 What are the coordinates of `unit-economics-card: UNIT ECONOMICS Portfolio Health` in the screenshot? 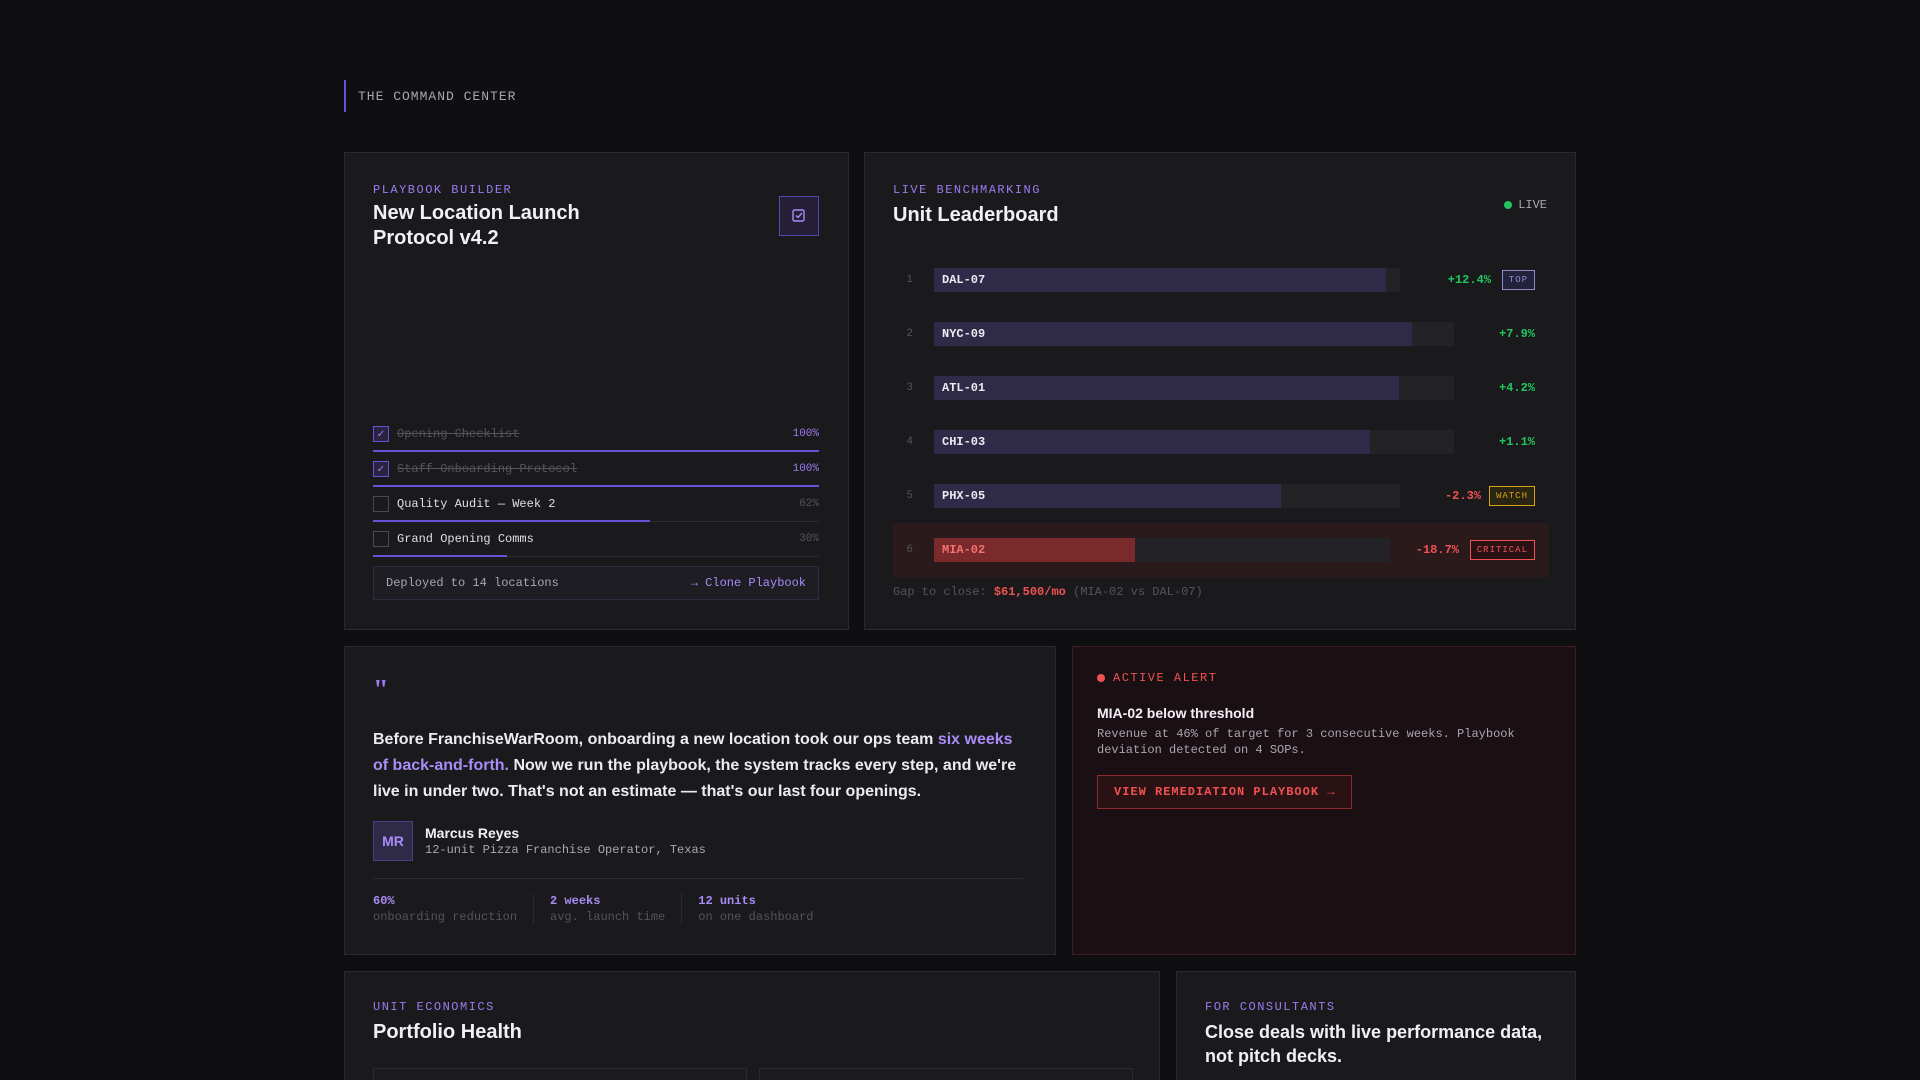 It's located at (752, 1025).